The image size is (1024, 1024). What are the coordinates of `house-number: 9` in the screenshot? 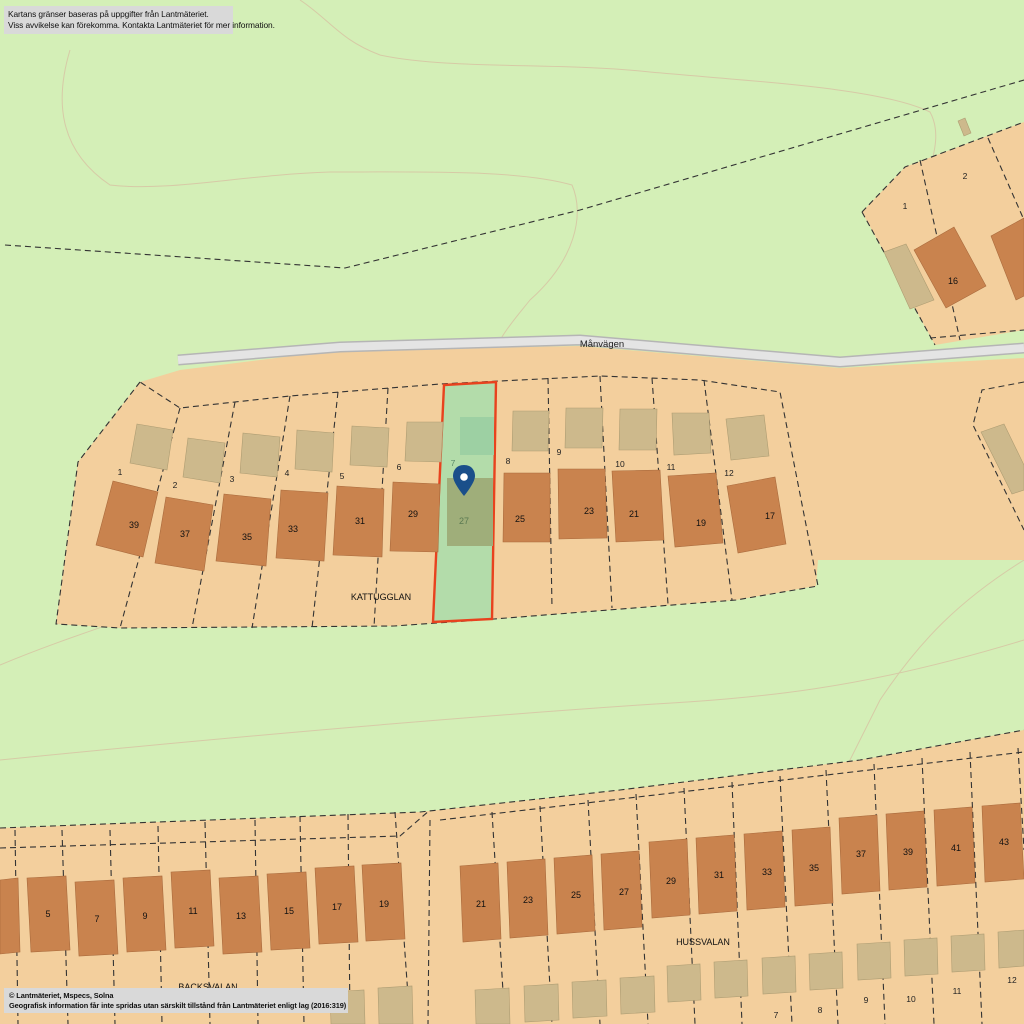 It's located at (144, 916).